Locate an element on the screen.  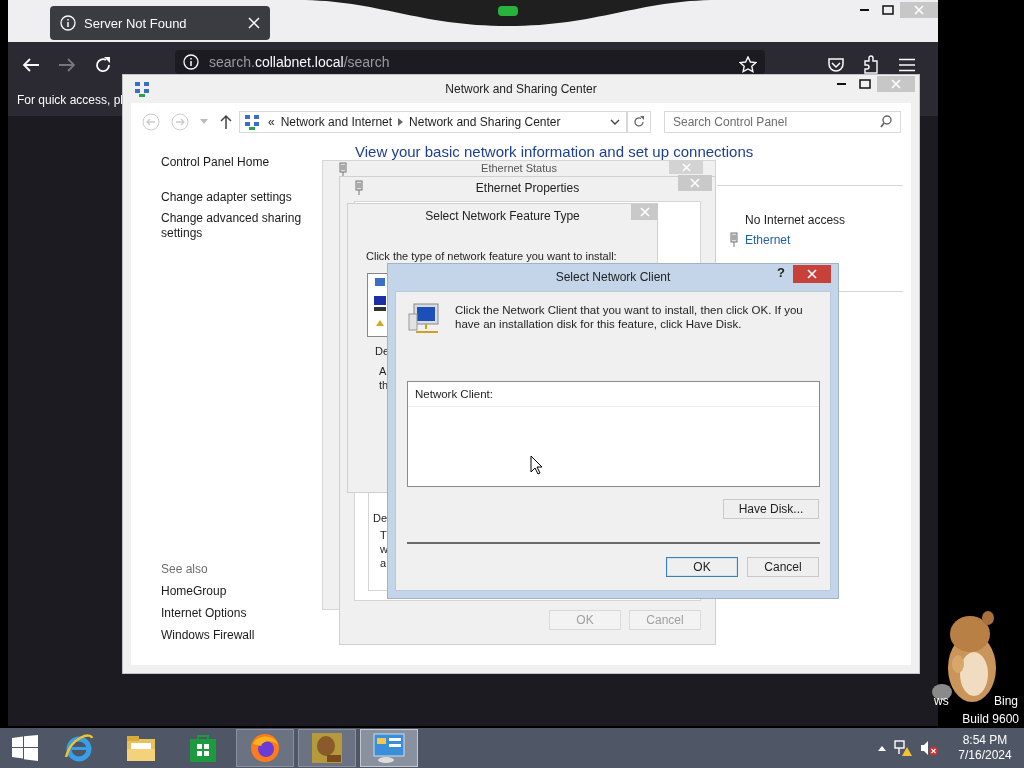
access-type: No Internet access is located at coordinates (795, 220).